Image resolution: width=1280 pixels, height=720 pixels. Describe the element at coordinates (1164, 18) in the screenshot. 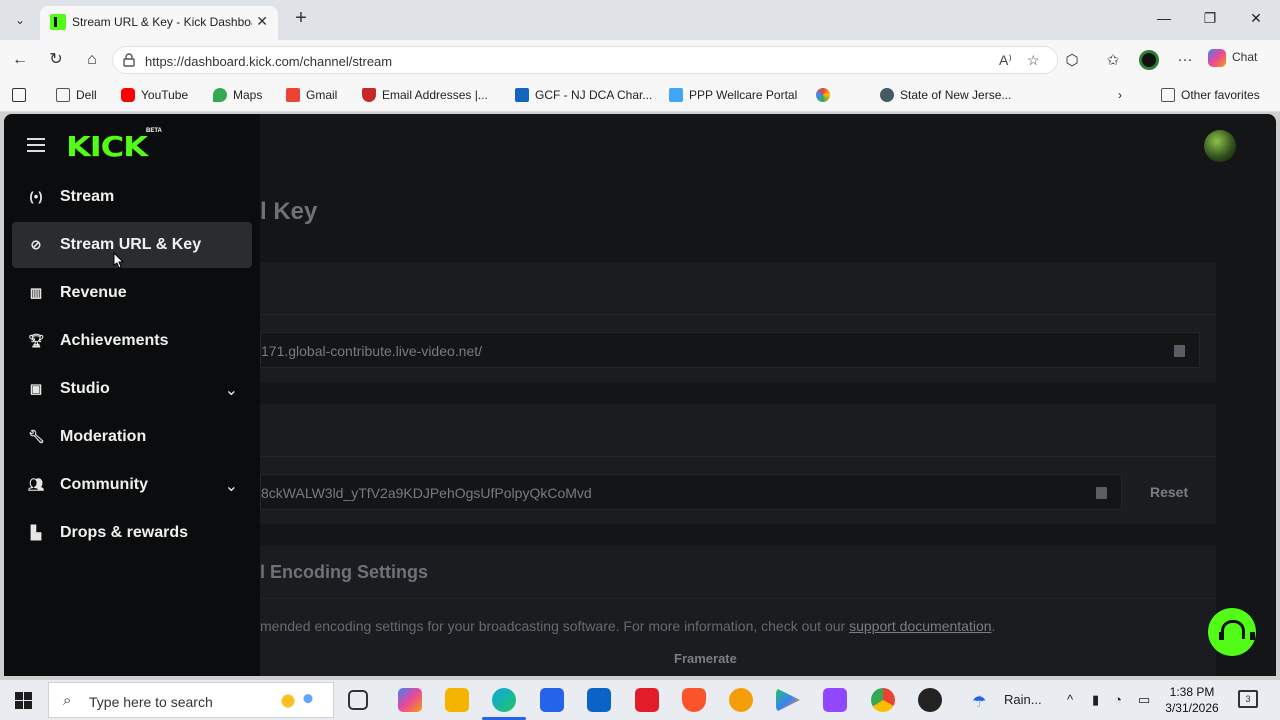

I see `minimize-icon: —` at that location.